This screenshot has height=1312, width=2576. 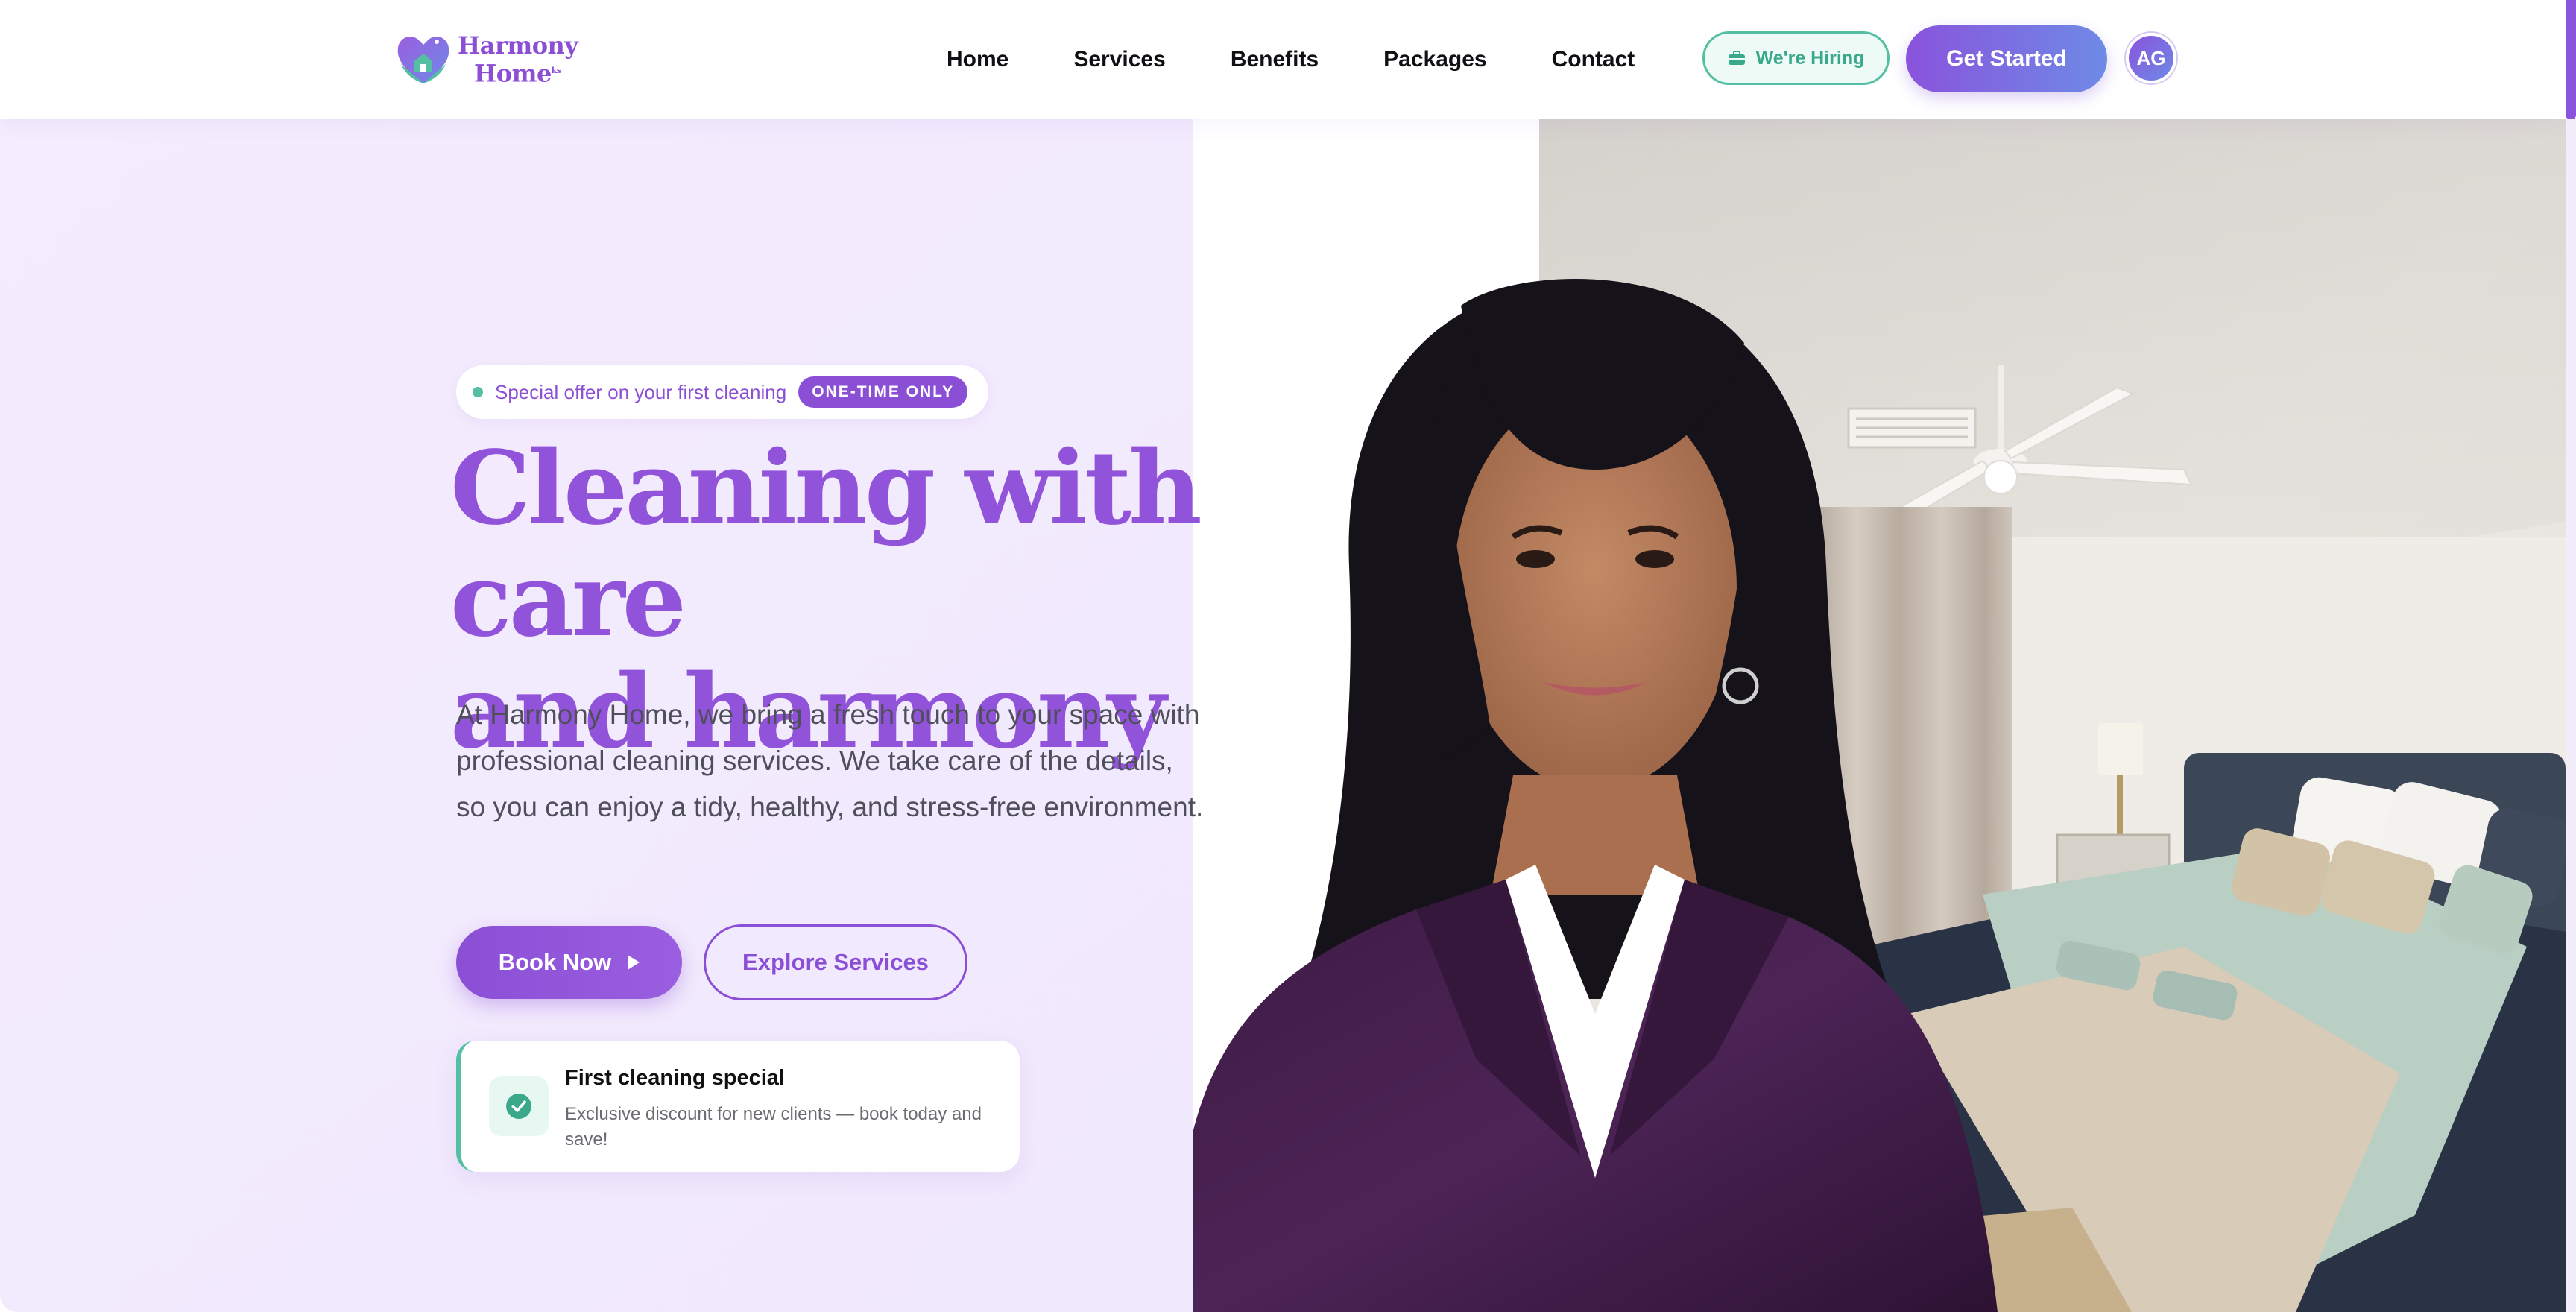 I want to click on offer-badge: ONE-TIME ONLY, so click(x=883, y=392).